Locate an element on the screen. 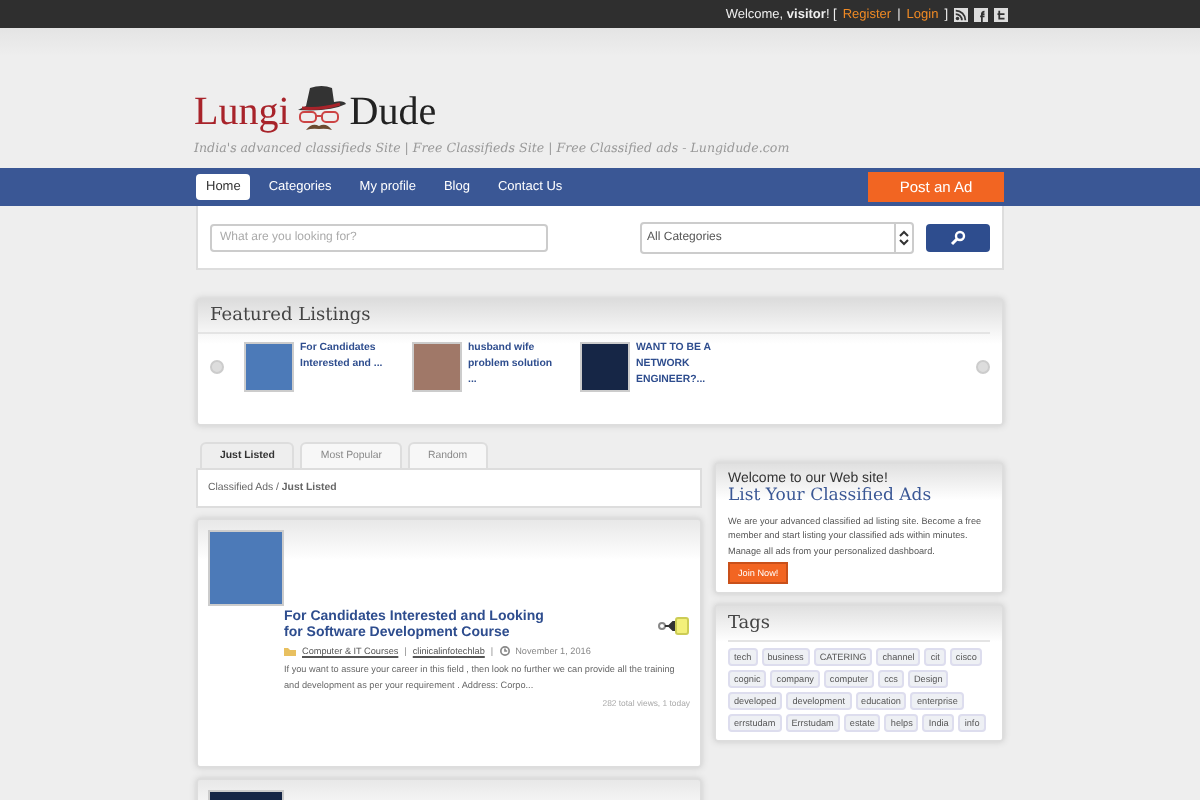 This screenshot has height=800, width=1200. folder-icon is located at coordinates (290, 651).